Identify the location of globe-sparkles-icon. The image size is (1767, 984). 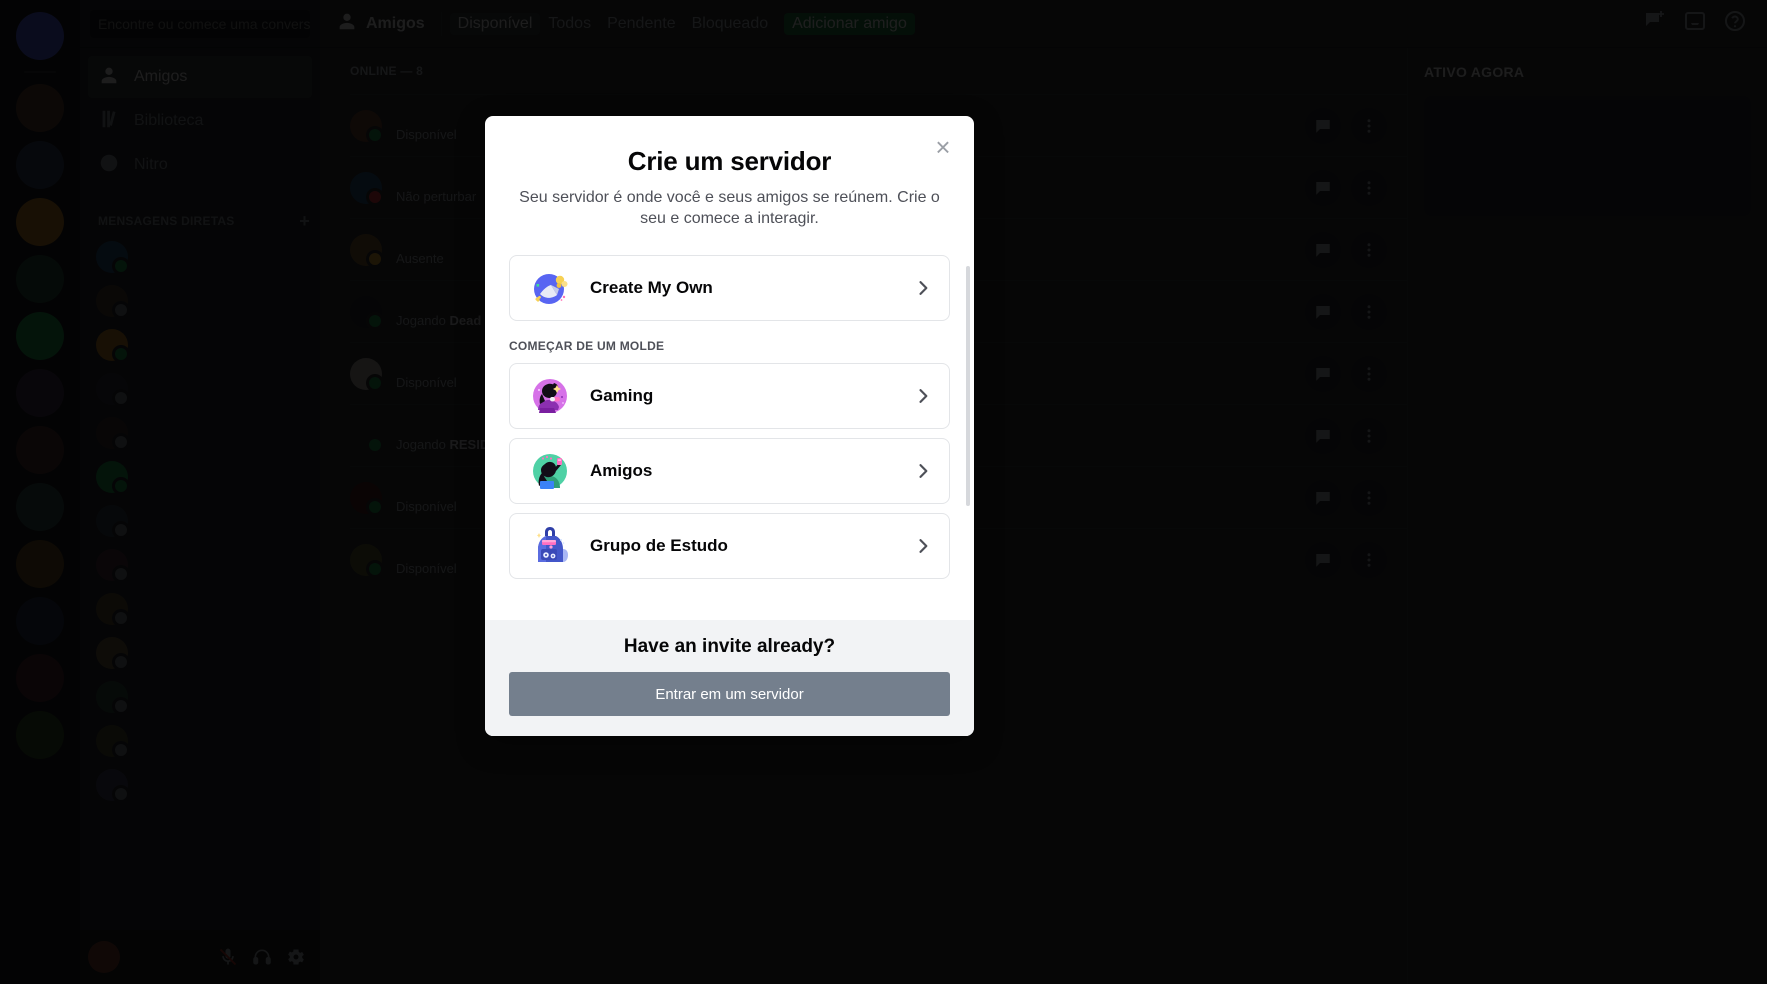
(550, 288).